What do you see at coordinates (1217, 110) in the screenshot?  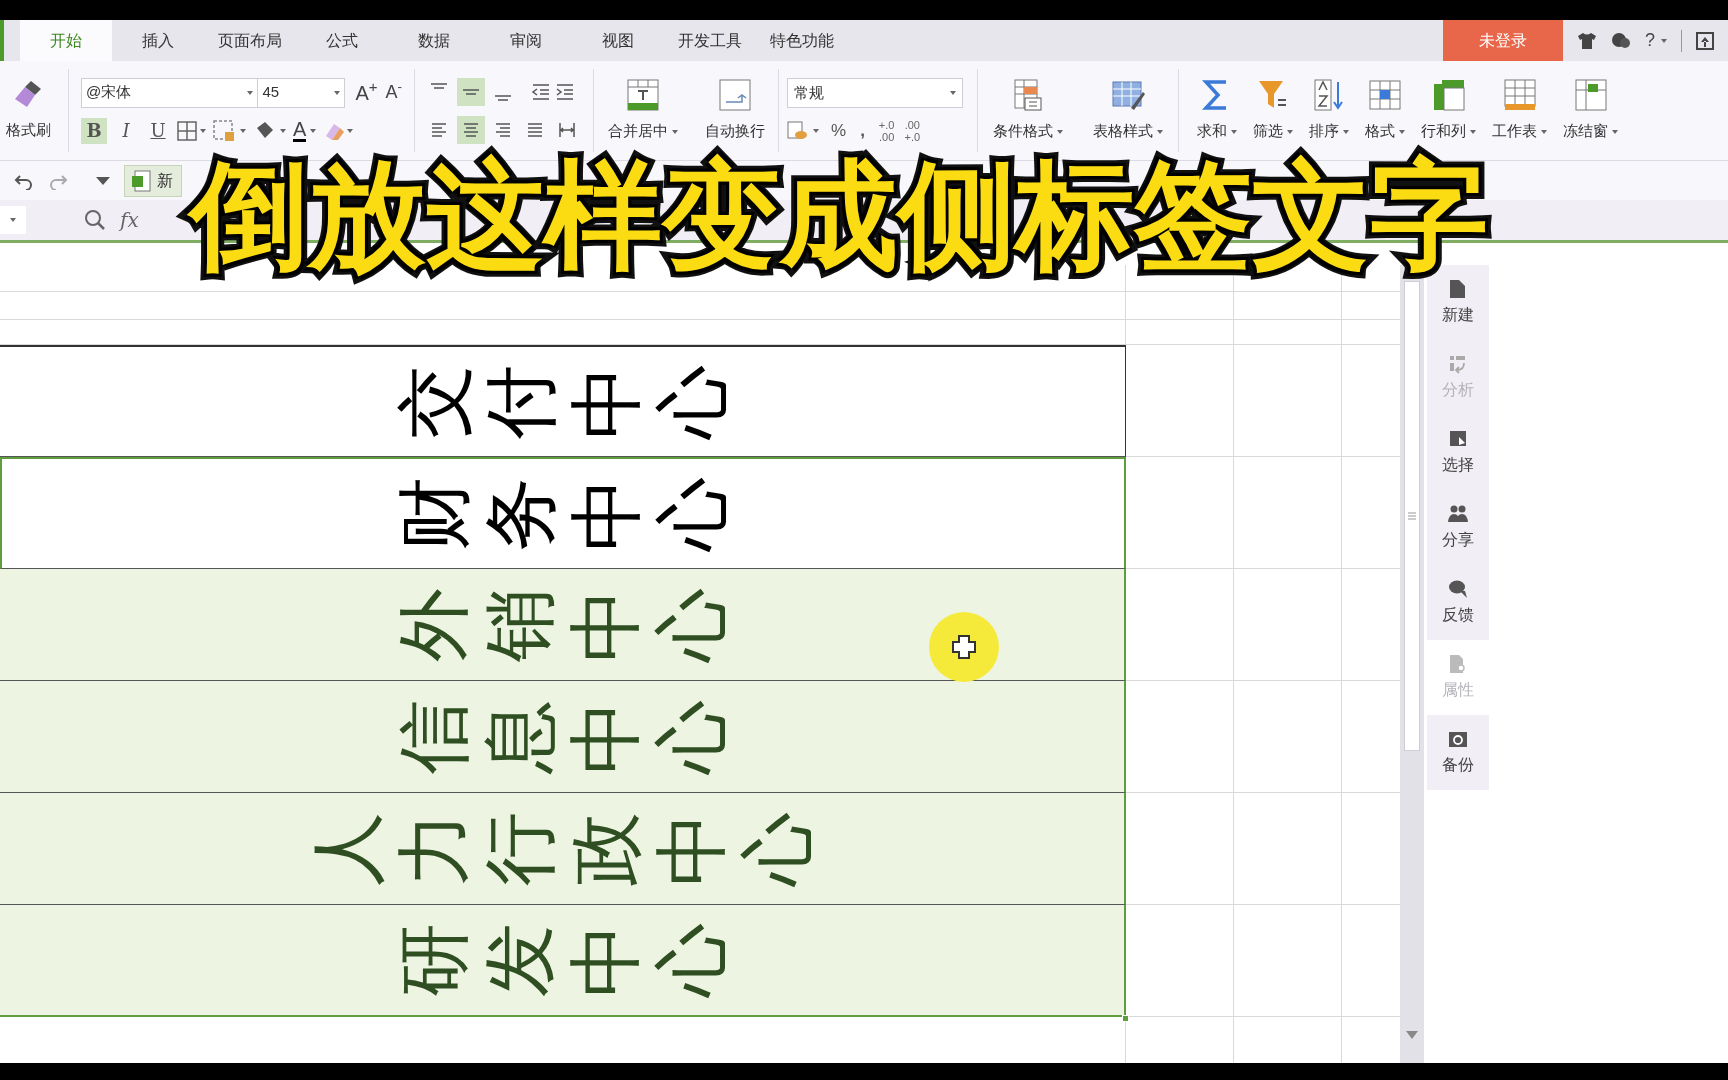 I see `ribbon-dropdown-button: 求和` at bounding box center [1217, 110].